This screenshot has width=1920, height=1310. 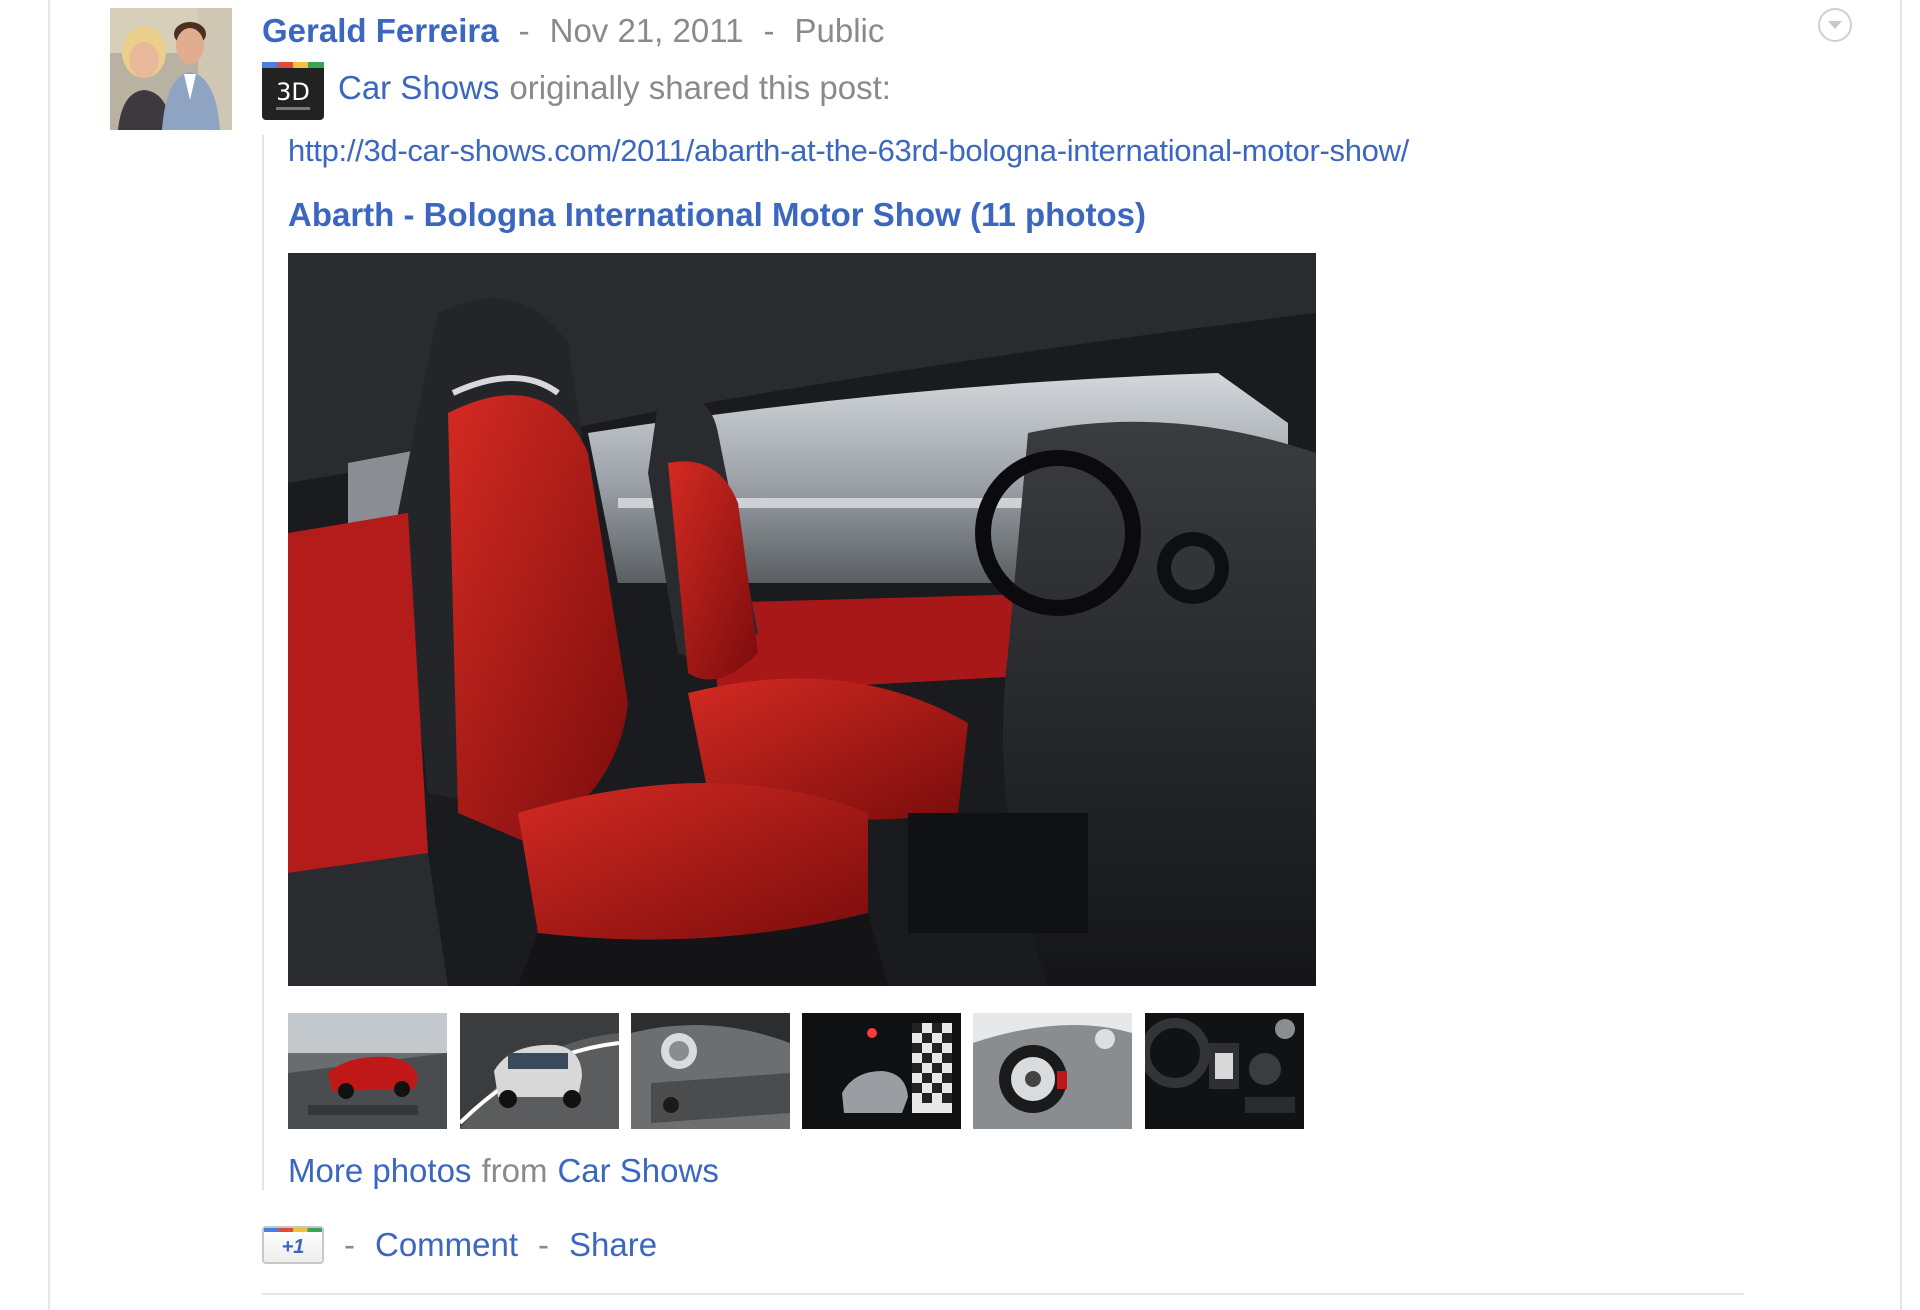 I want to click on plus-one-button: +1, so click(x=293, y=1245).